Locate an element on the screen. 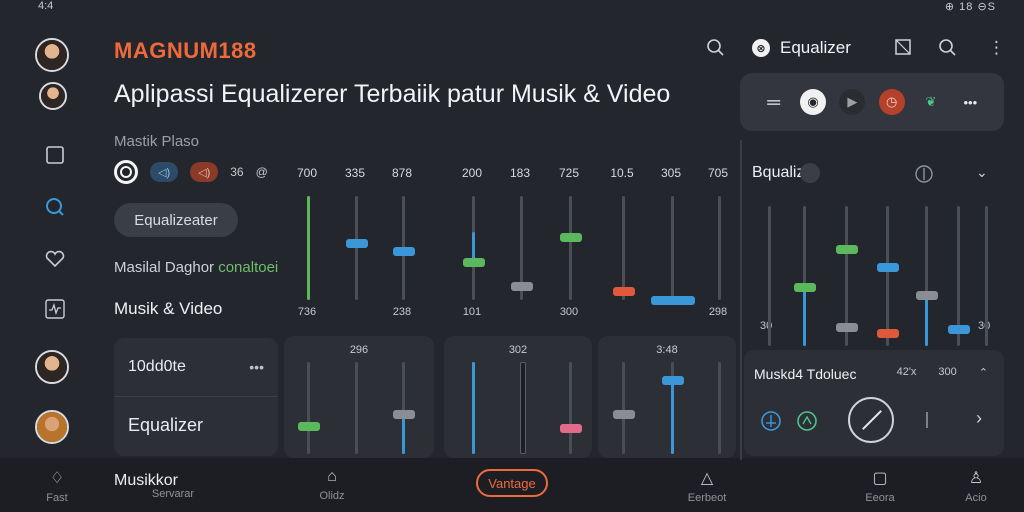 The width and height of the screenshot is (1024, 512). bell-icon: ♢ is located at coordinates (57, 478).